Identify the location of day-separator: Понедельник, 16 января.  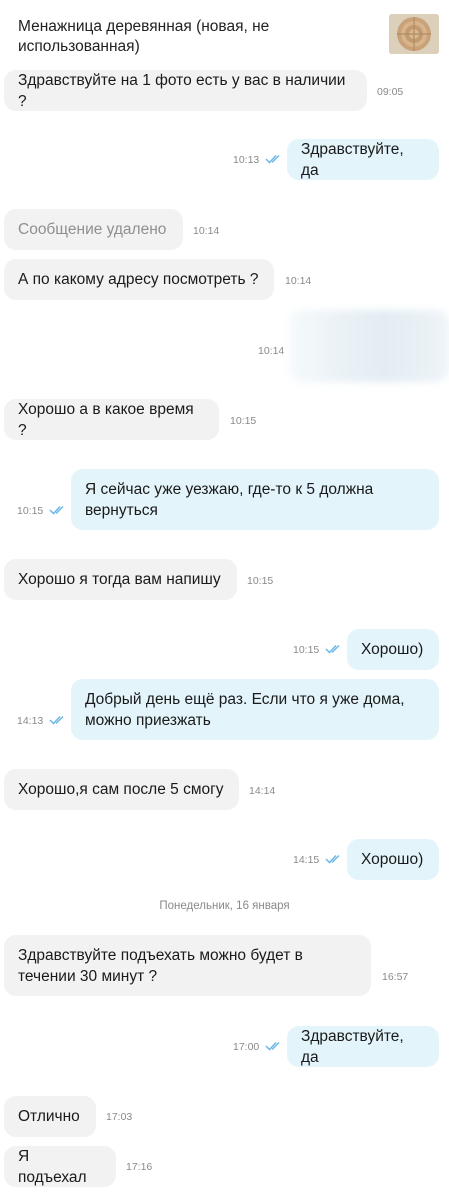
(224, 906).